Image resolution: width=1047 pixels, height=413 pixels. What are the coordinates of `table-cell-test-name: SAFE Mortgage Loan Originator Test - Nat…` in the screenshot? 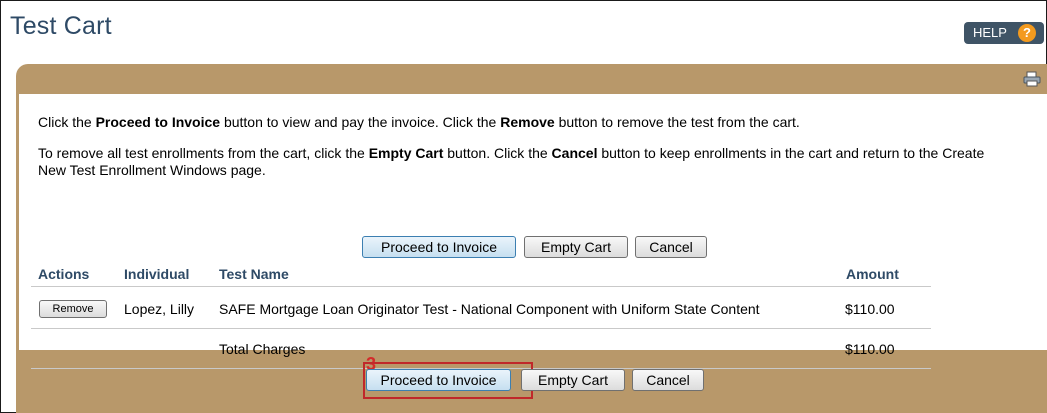 It's located at (489, 309).